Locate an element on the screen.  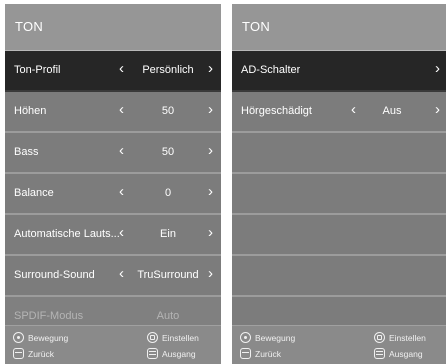
menu-item-hoergeschaedigt: Hörgeschädigt ‹ Aus › is located at coordinates (339, 112).